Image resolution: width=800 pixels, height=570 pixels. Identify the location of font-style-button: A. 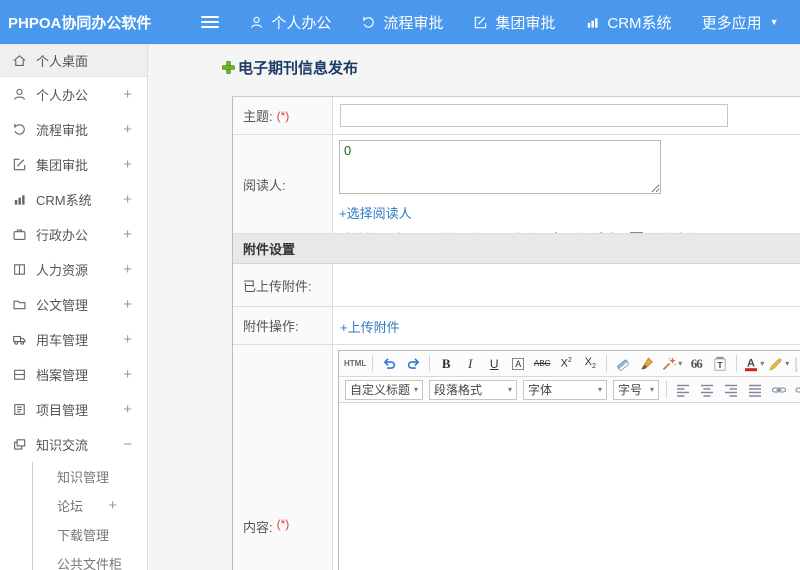
(518, 364).